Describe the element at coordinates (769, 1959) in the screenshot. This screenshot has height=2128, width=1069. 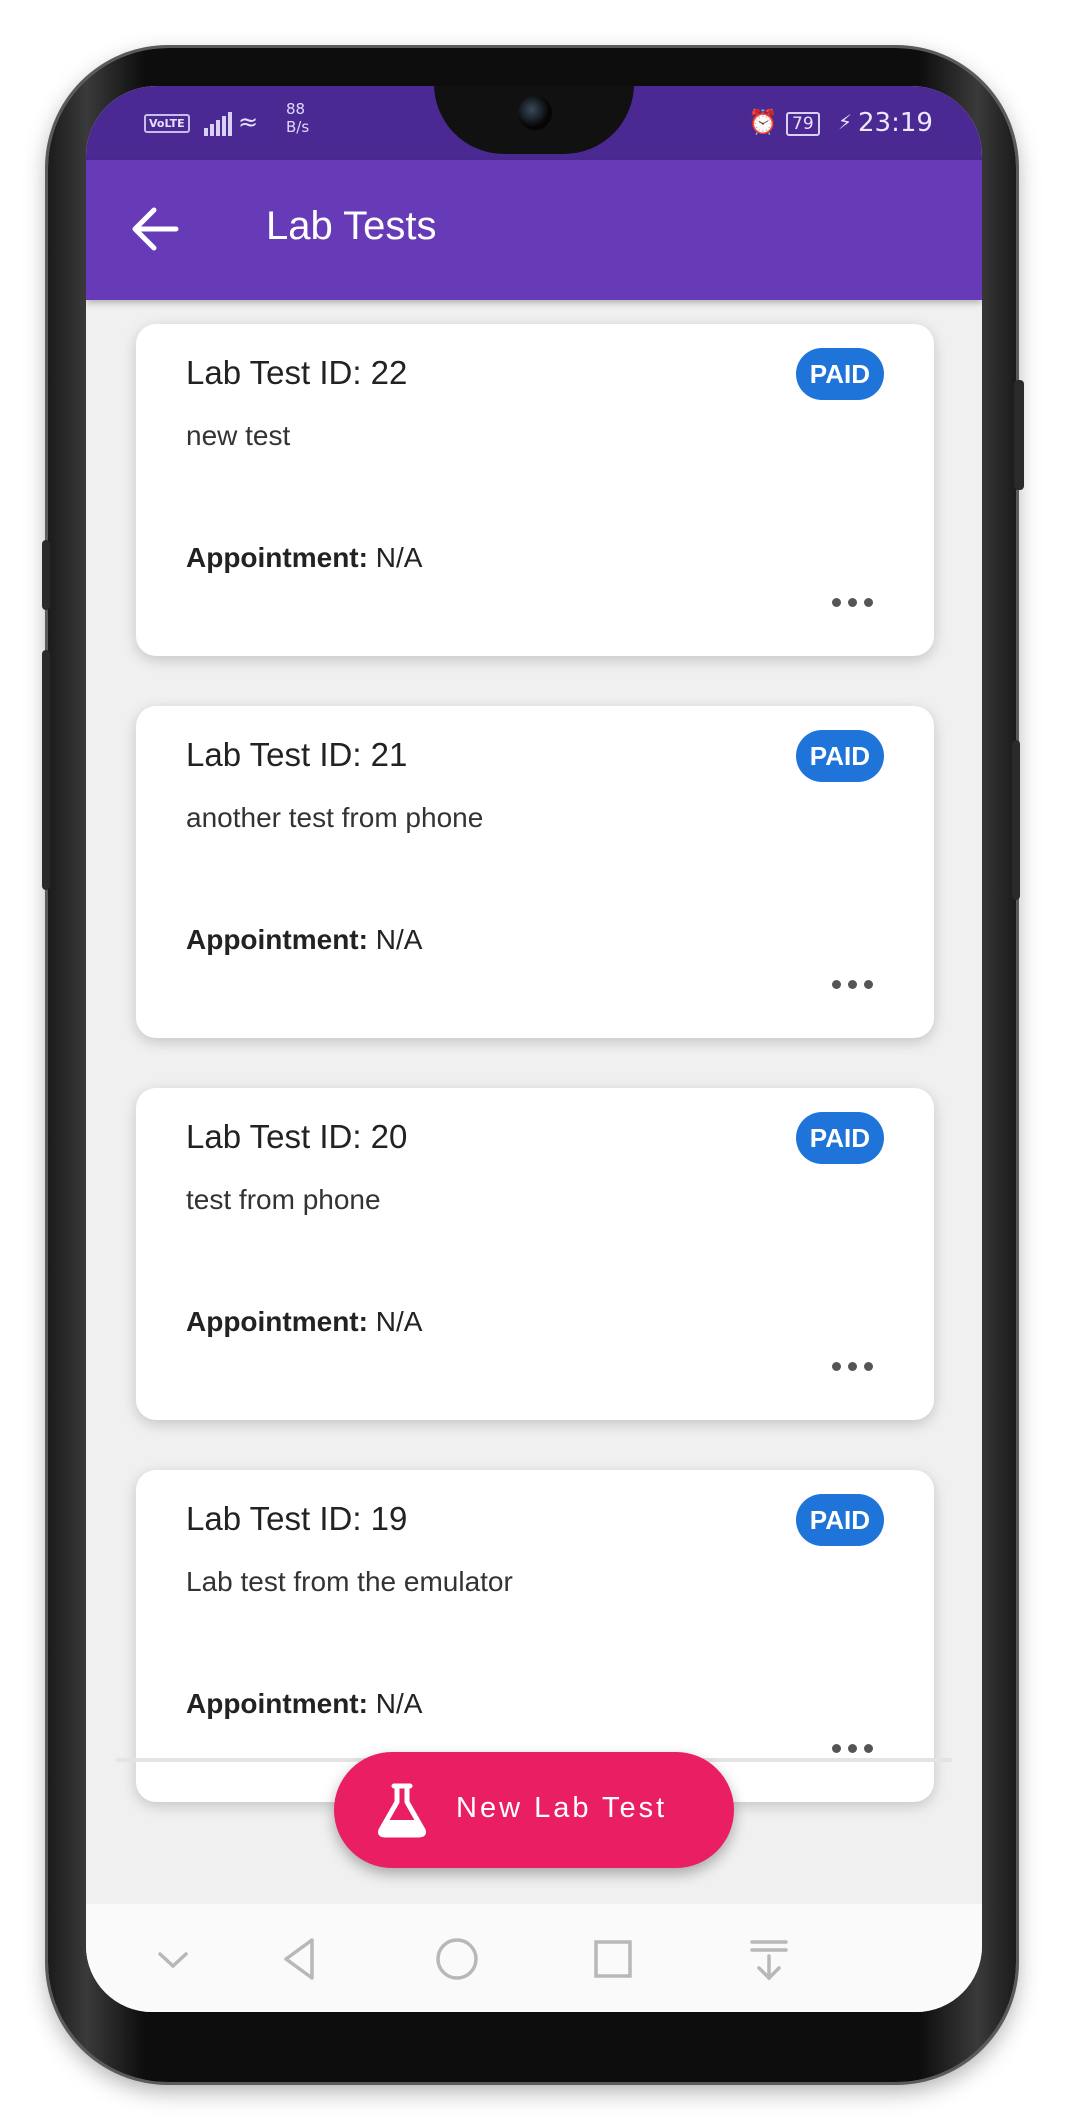
I see `notification-pull-icon` at that location.